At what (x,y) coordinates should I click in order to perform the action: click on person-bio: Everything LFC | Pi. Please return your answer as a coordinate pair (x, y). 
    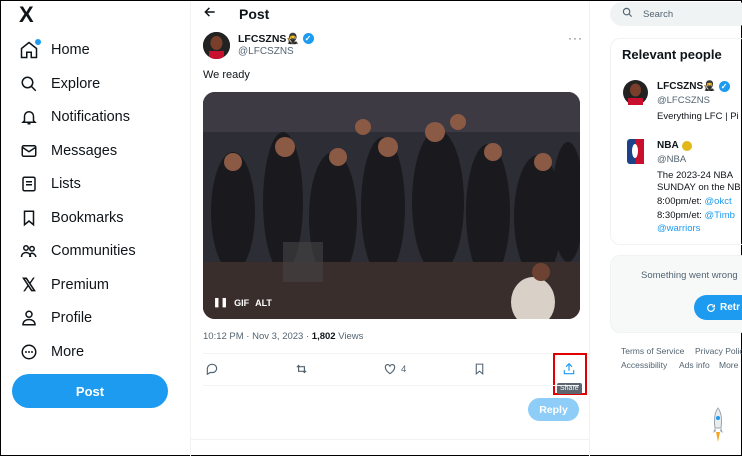
    Looking at the image, I should click on (698, 116).